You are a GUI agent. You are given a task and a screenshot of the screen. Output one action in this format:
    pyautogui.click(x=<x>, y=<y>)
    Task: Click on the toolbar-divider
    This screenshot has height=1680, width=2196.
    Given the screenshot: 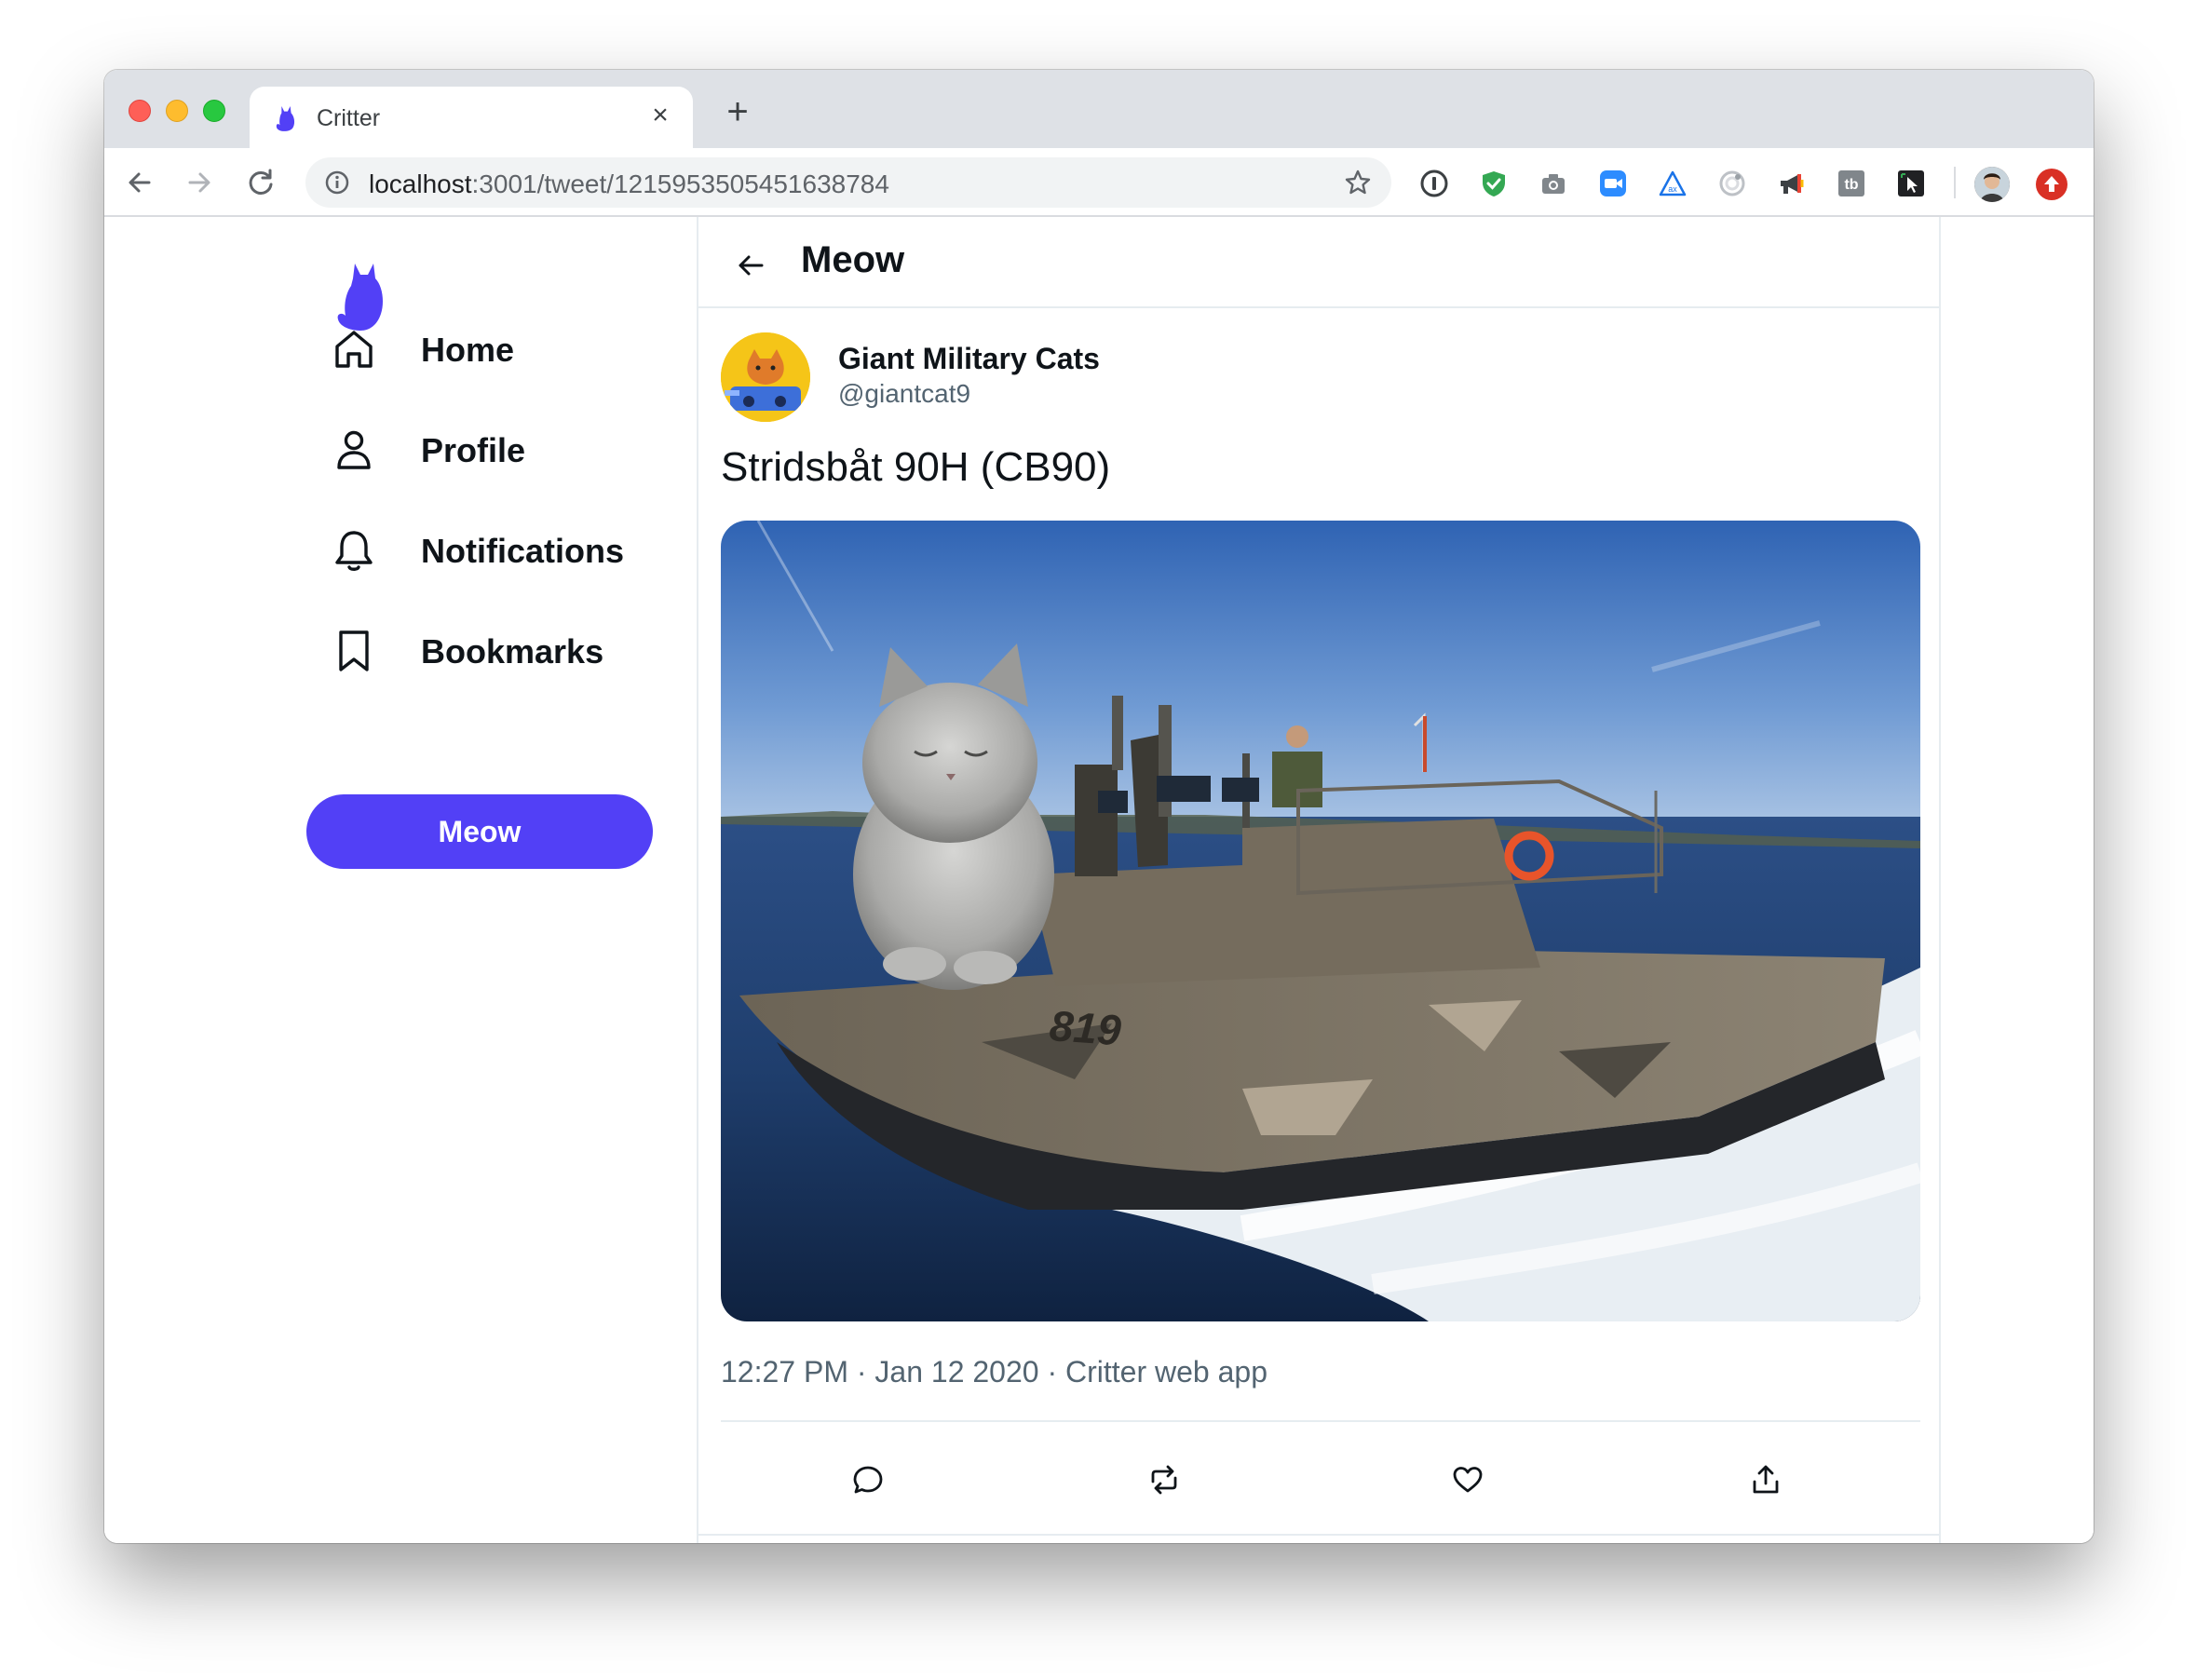 What is the action you would take?
    pyautogui.click(x=1955, y=182)
    